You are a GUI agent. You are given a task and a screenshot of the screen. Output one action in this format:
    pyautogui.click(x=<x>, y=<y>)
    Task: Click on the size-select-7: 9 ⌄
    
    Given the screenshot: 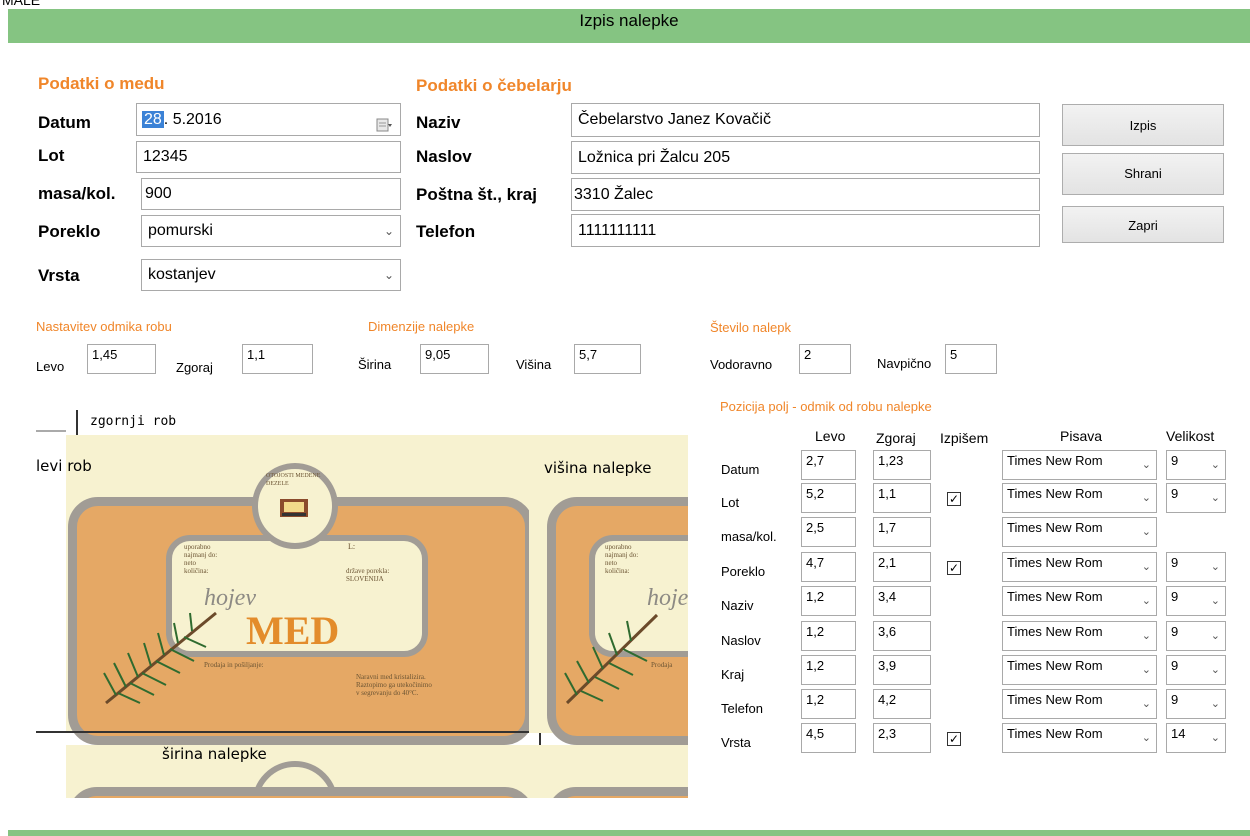 What is the action you would take?
    pyautogui.click(x=1196, y=704)
    